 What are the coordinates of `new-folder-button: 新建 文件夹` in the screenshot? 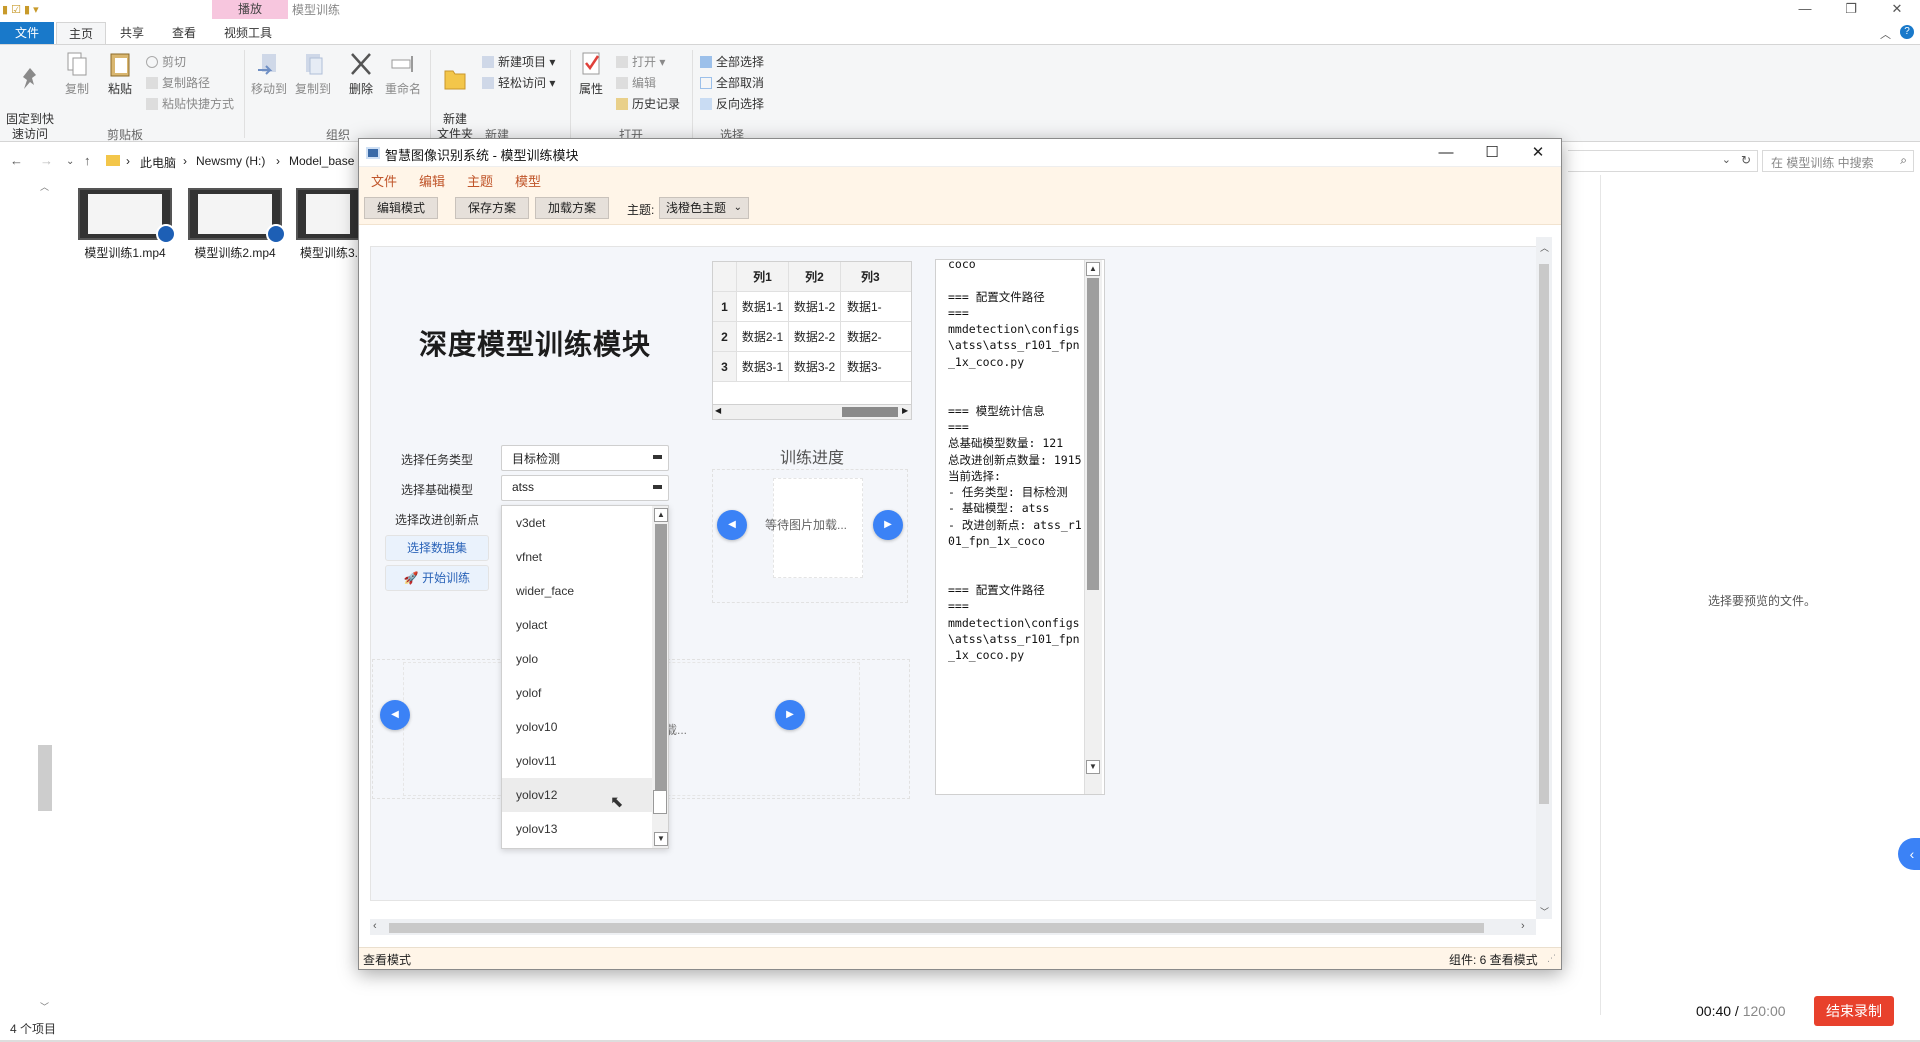 It's located at (455, 96).